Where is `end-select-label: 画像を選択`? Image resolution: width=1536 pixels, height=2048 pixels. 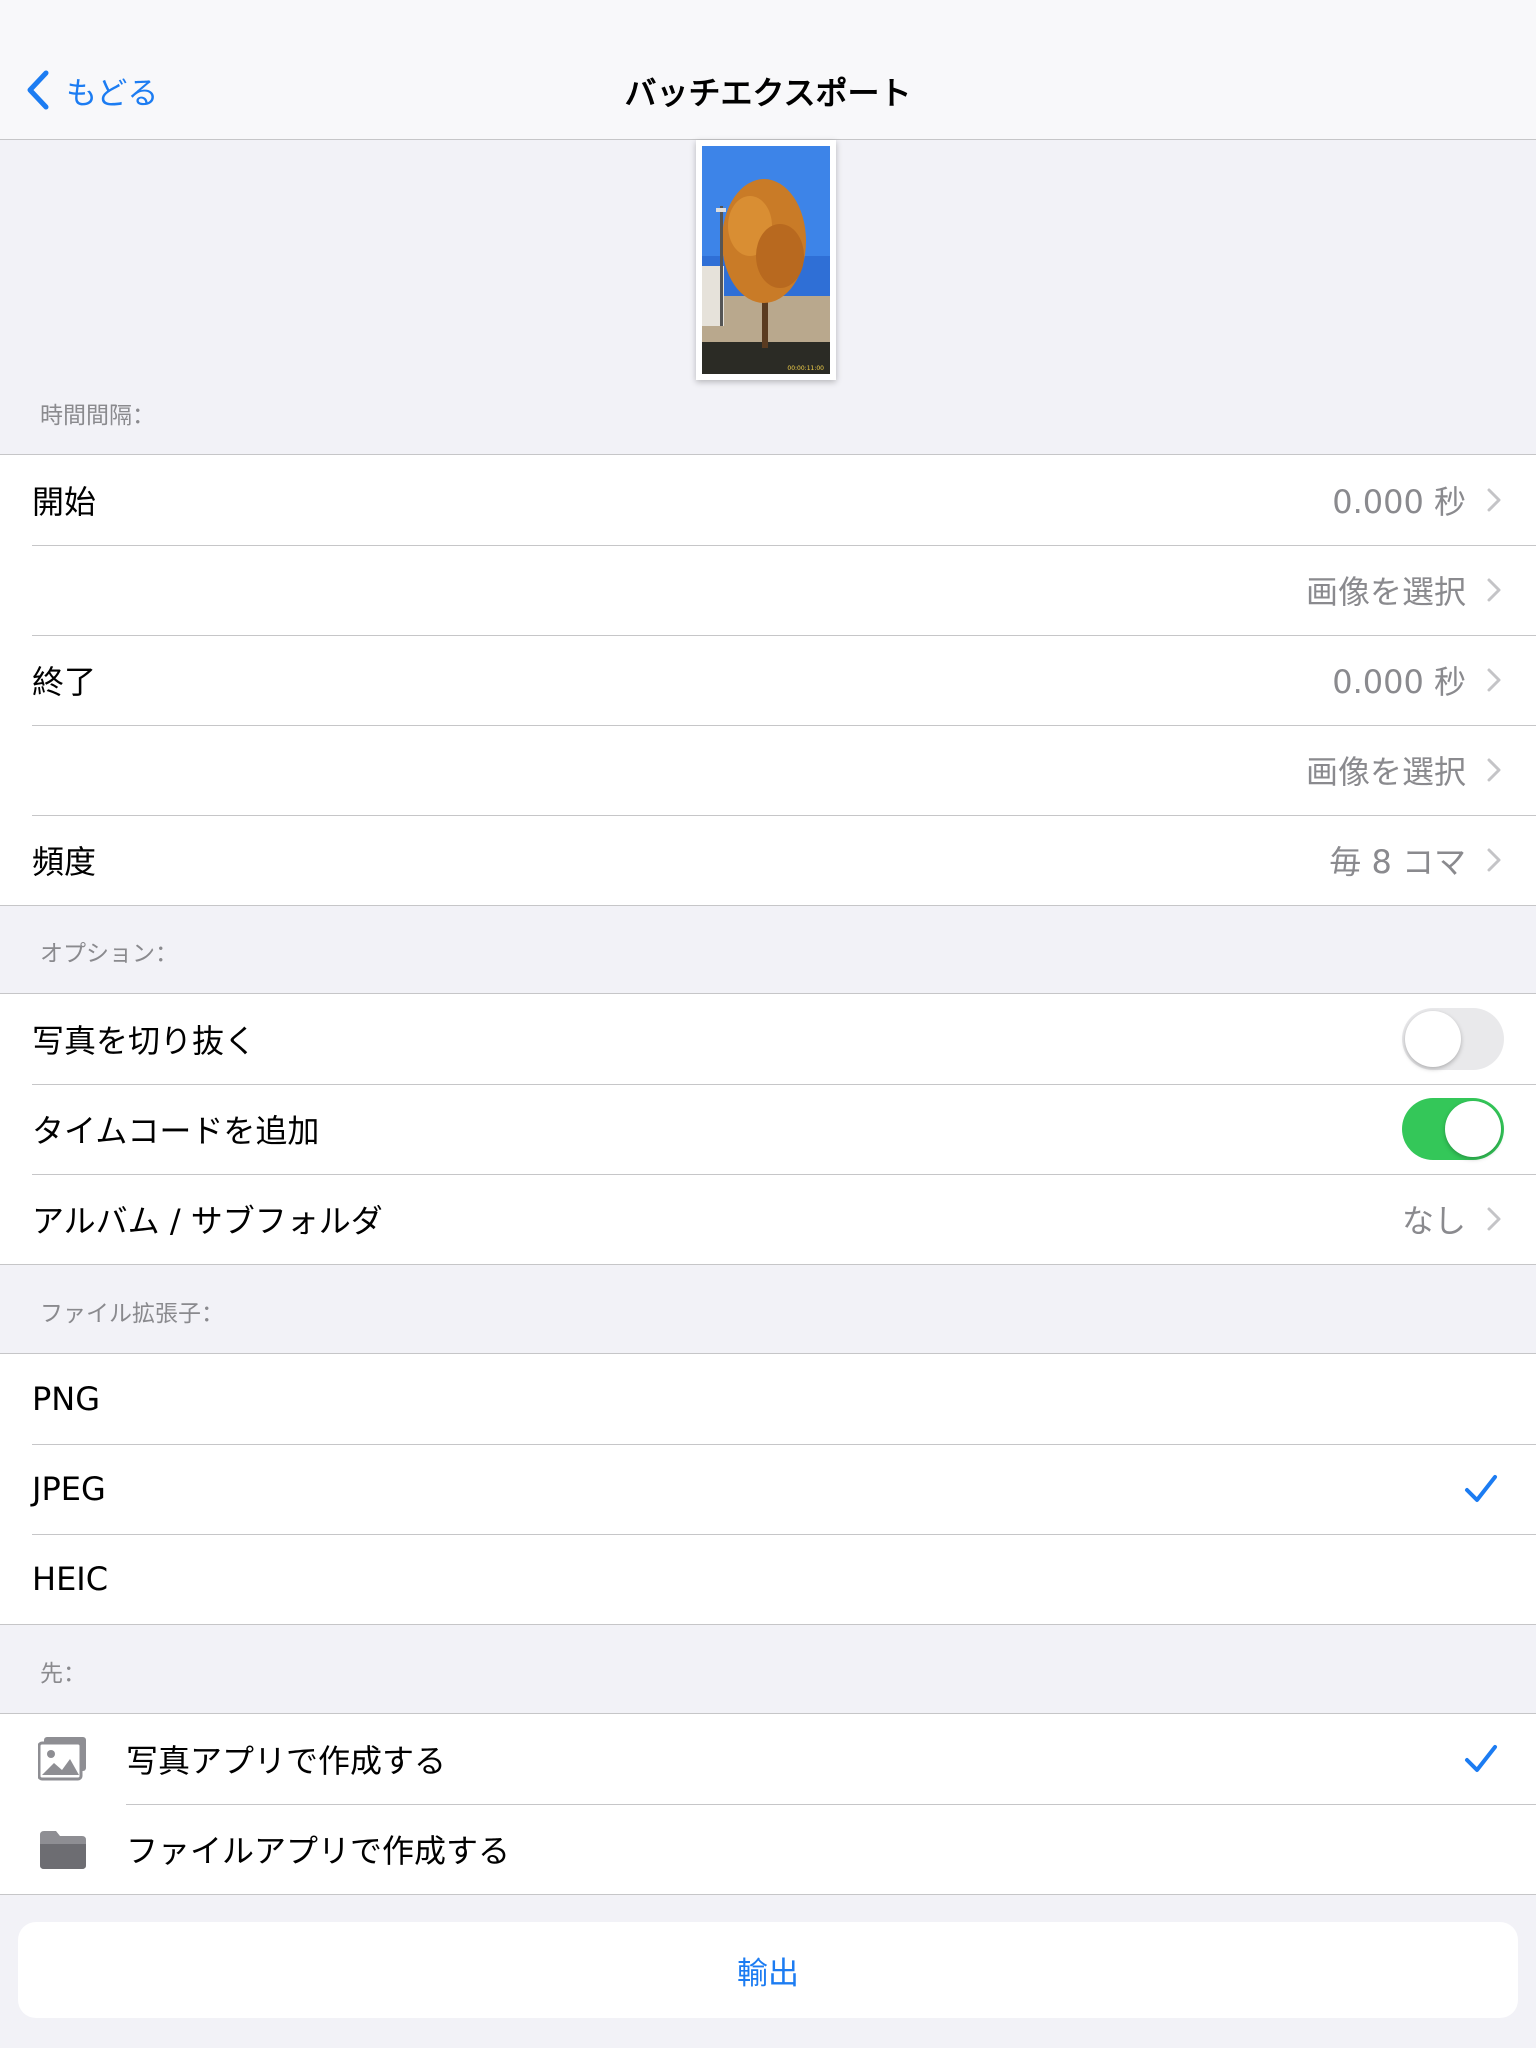 end-select-label: 画像を選択 is located at coordinates (1385, 772).